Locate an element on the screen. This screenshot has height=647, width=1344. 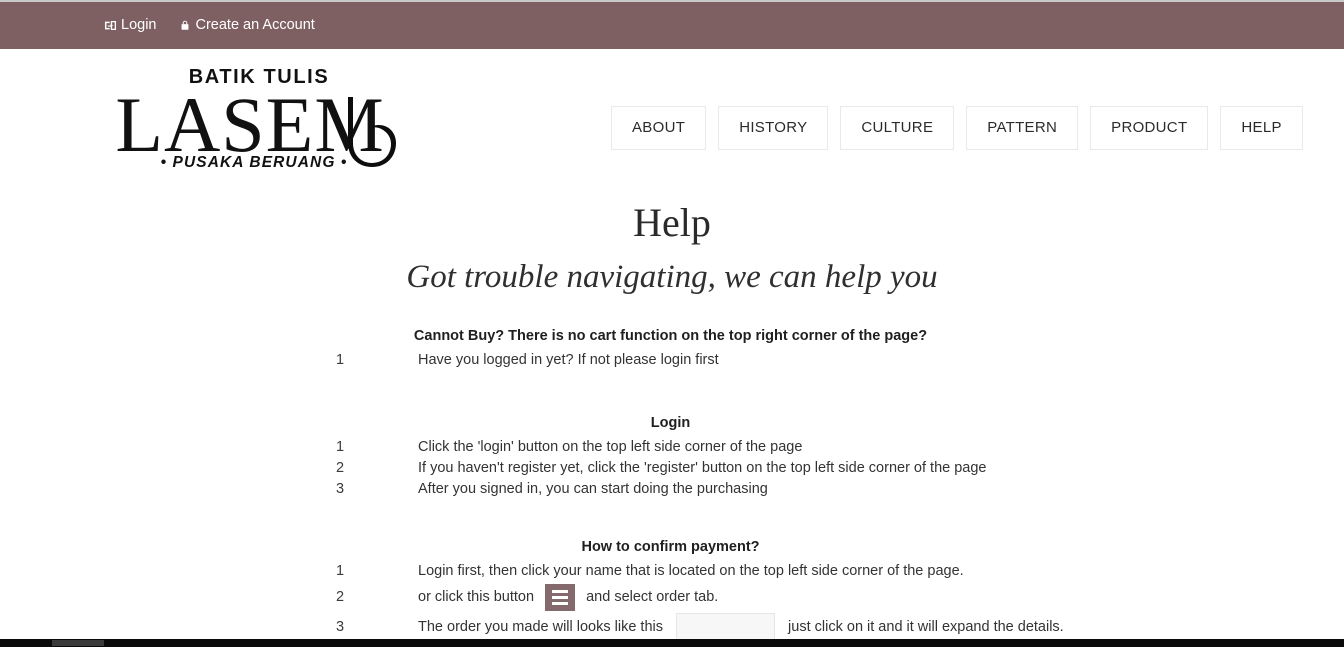
nav-item-product: PRODUCT is located at coordinates (1149, 128).